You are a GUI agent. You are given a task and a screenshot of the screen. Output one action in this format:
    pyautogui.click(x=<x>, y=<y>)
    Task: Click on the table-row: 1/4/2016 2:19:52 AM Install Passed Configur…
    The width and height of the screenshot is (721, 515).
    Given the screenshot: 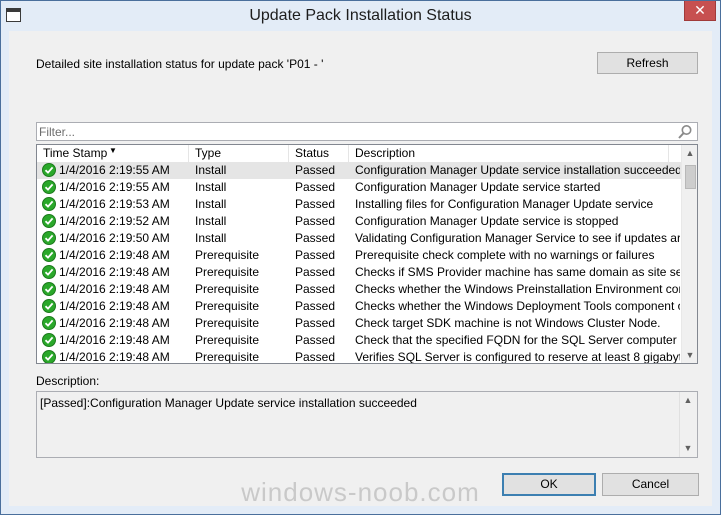 What is the action you would take?
    pyautogui.click(x=359, y=221)
    